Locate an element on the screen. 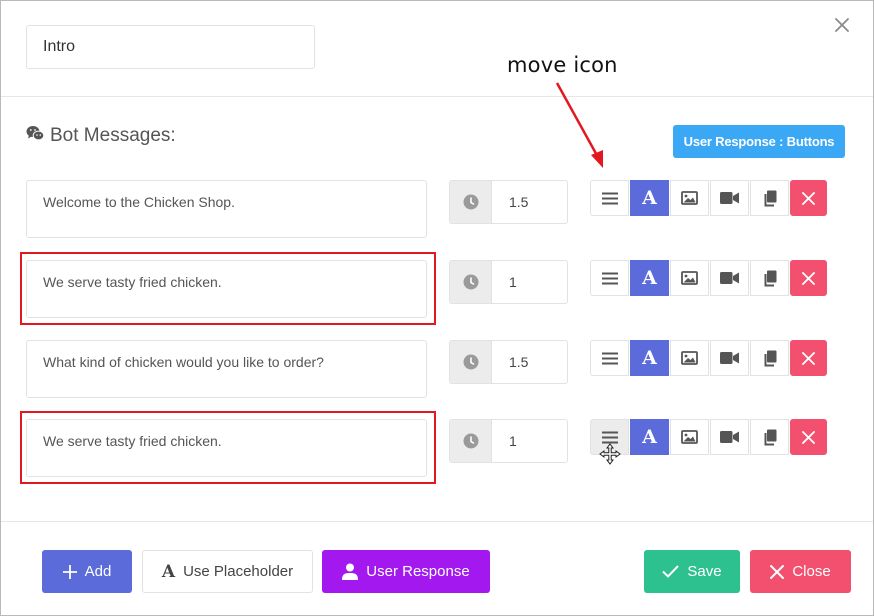  add-message-button: Add is located at coordinates (87, 571).